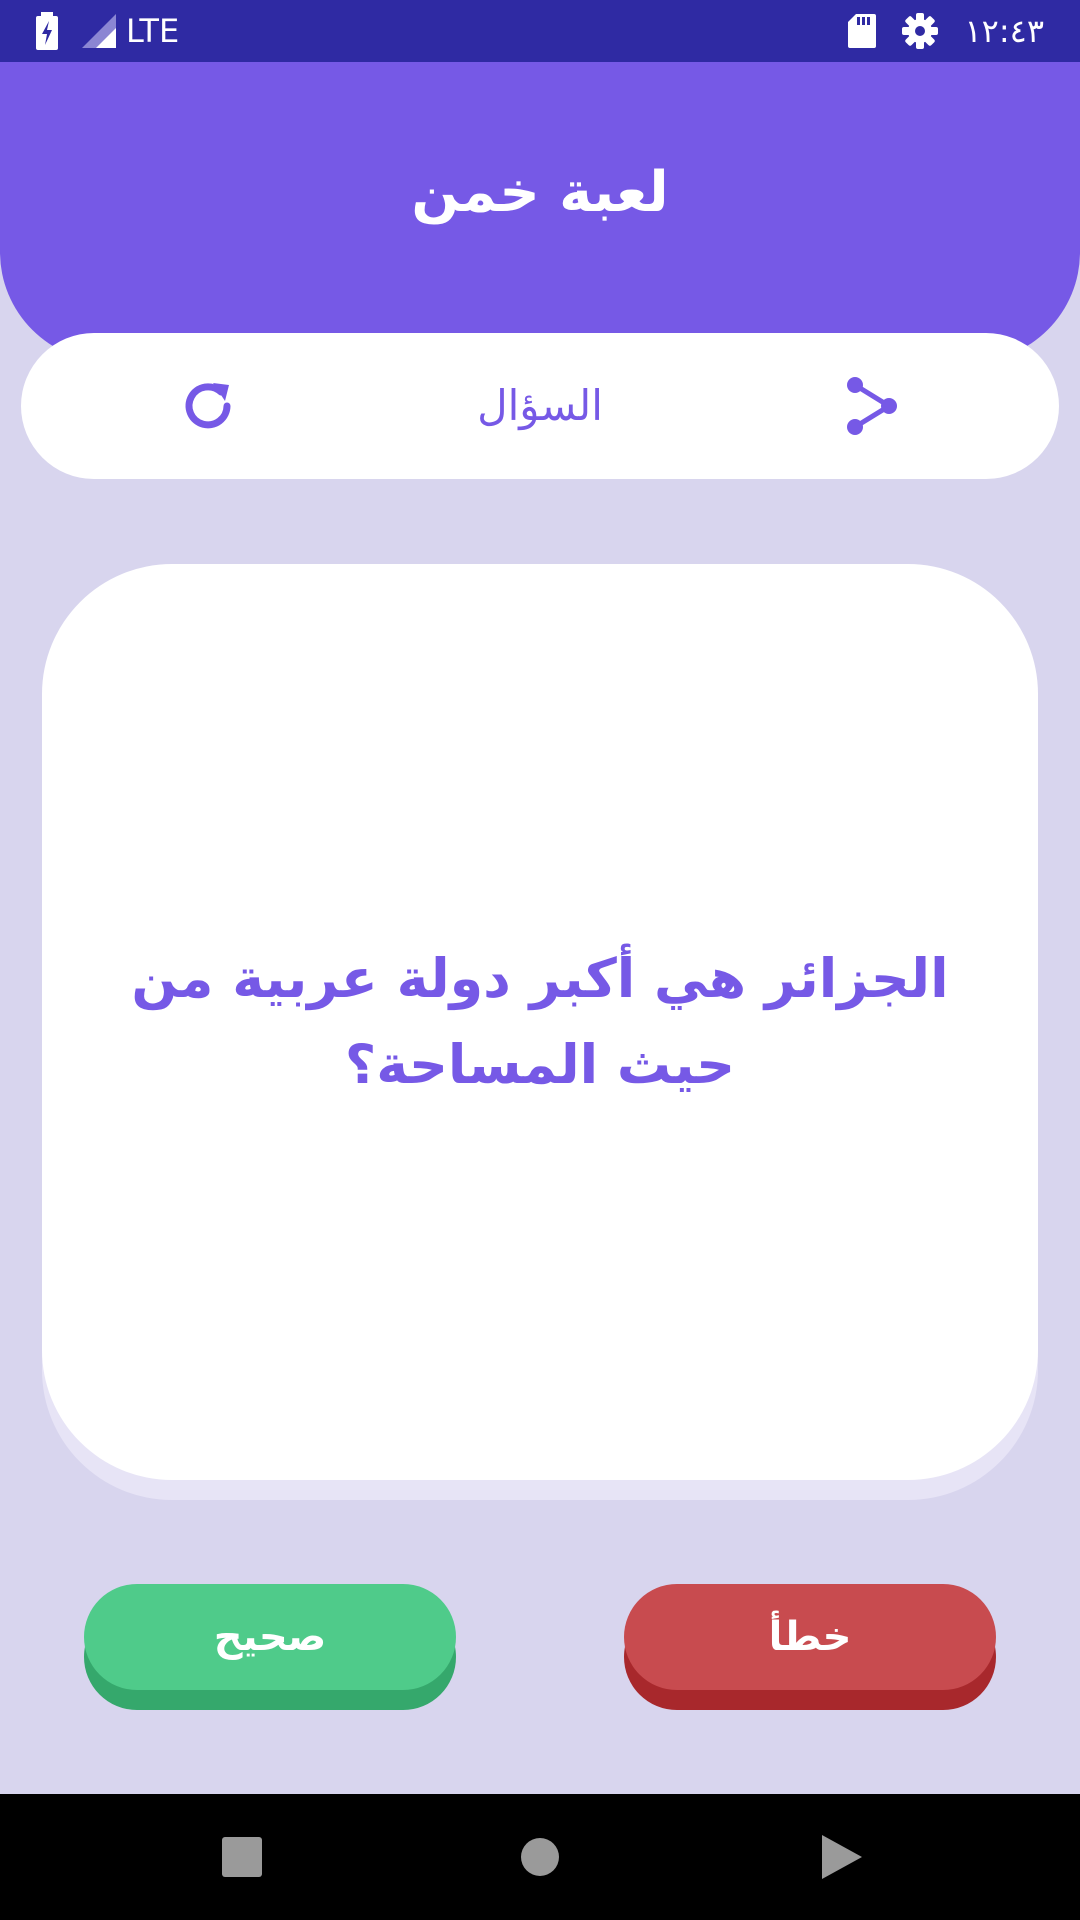 The height and width of the screenshot is (1920, 1080). I want to click on settings-gear-icon, so click(920, 31).